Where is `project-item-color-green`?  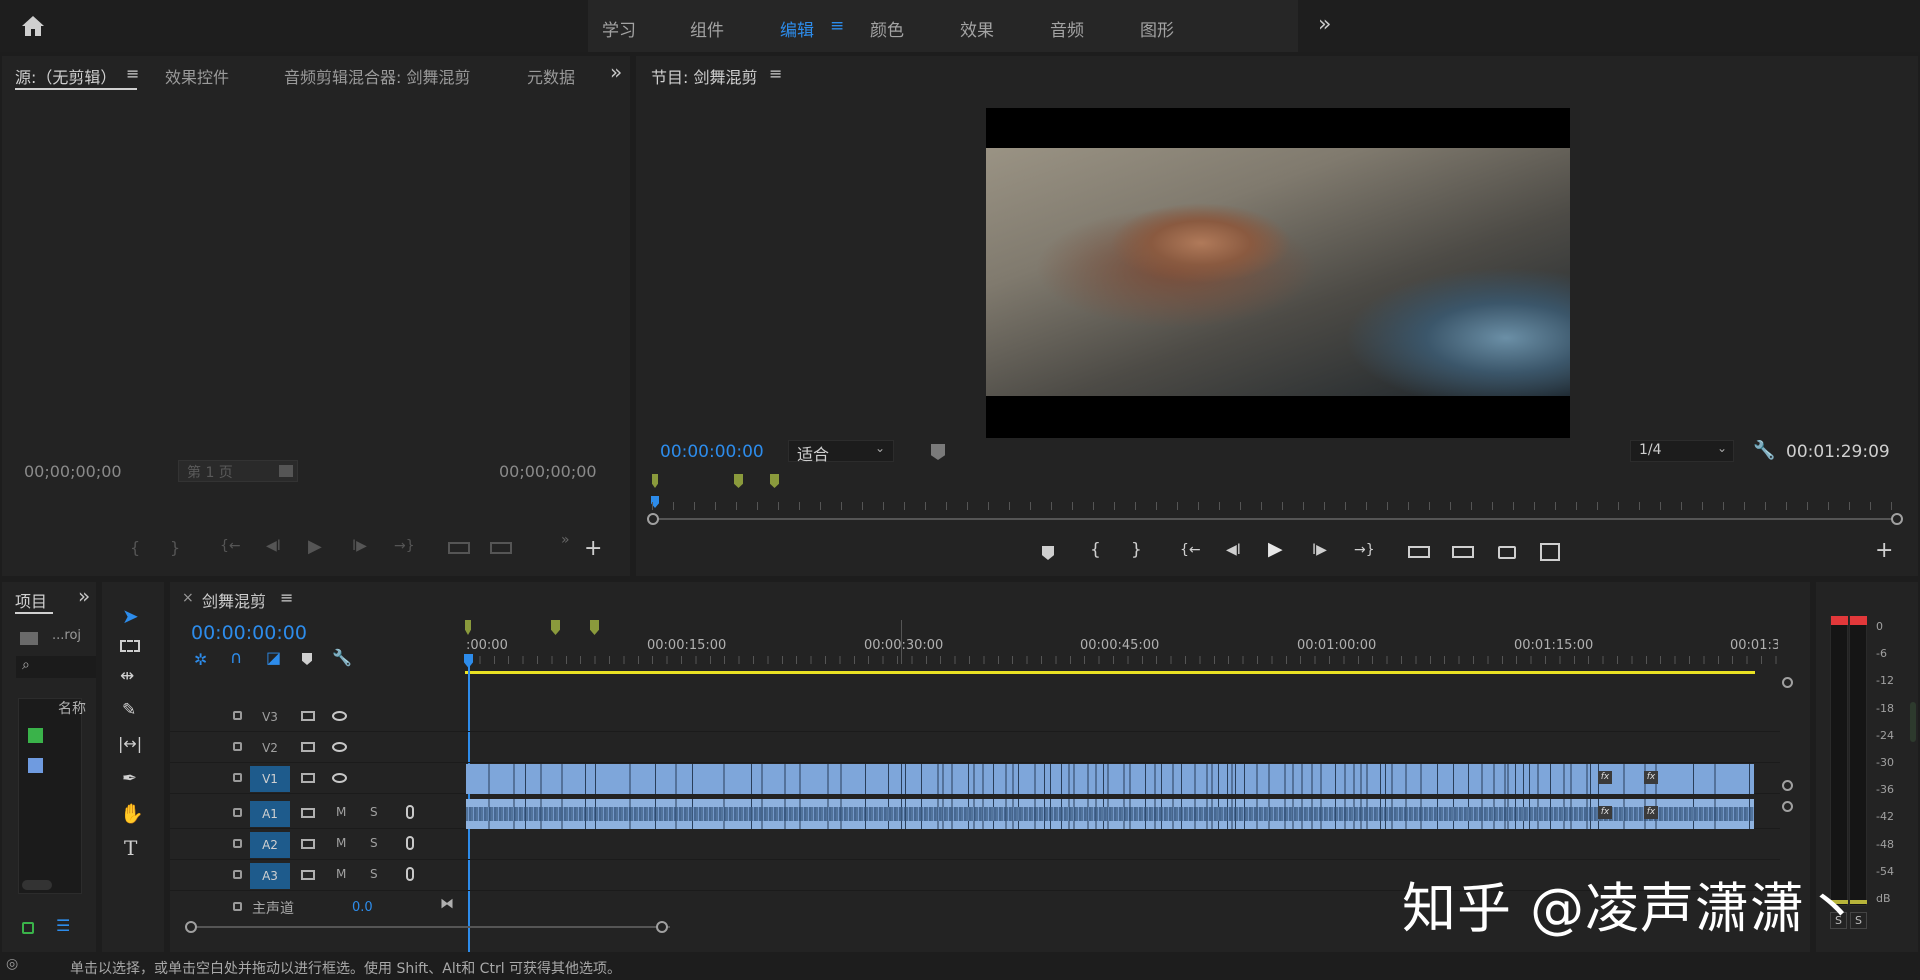 project-item-color-green is located at coordinates (35, 735).